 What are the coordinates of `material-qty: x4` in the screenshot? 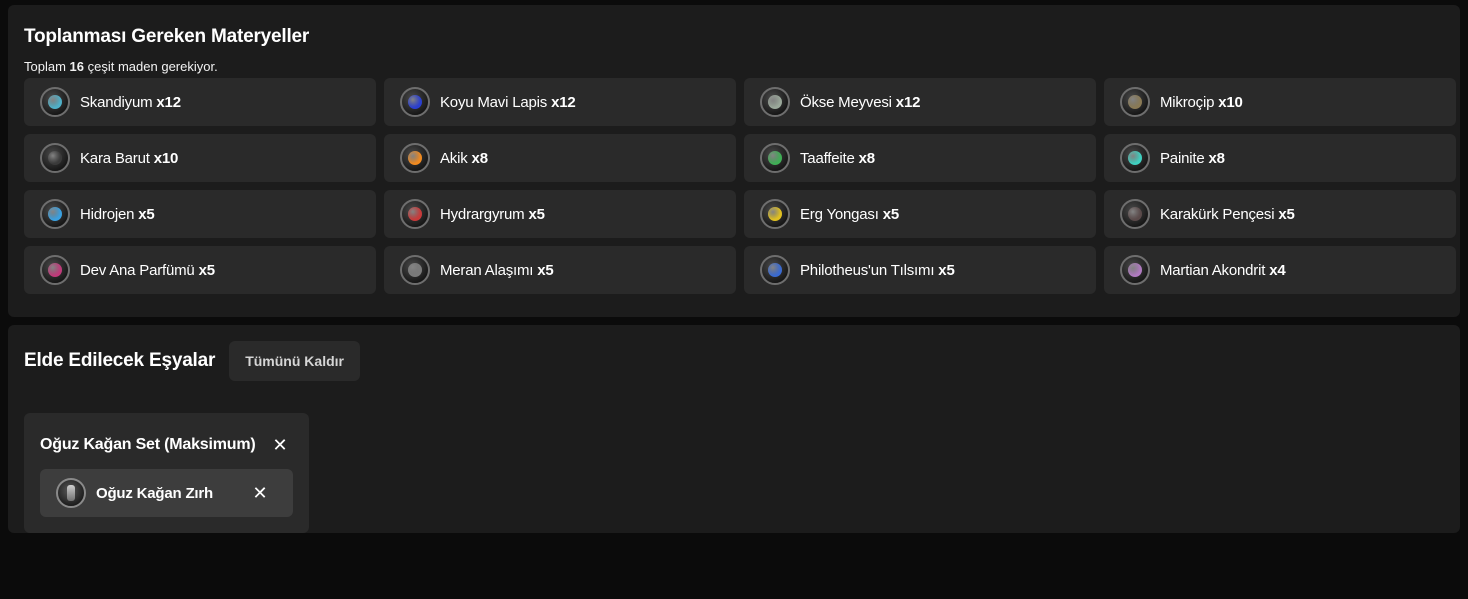 It's located at (1277, 270).